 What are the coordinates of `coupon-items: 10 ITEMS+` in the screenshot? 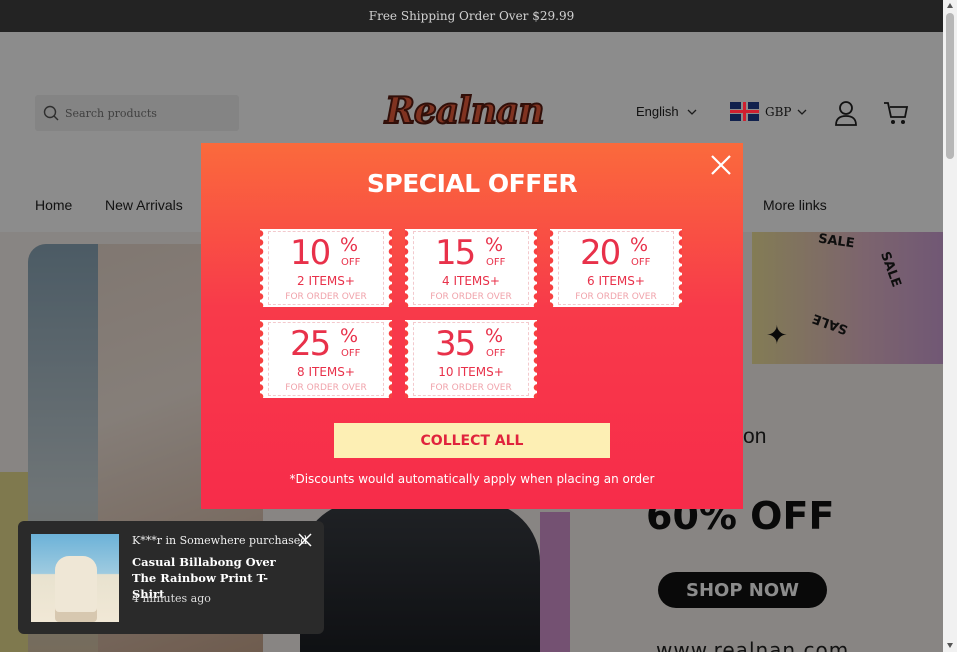 It's located at (471, 372).